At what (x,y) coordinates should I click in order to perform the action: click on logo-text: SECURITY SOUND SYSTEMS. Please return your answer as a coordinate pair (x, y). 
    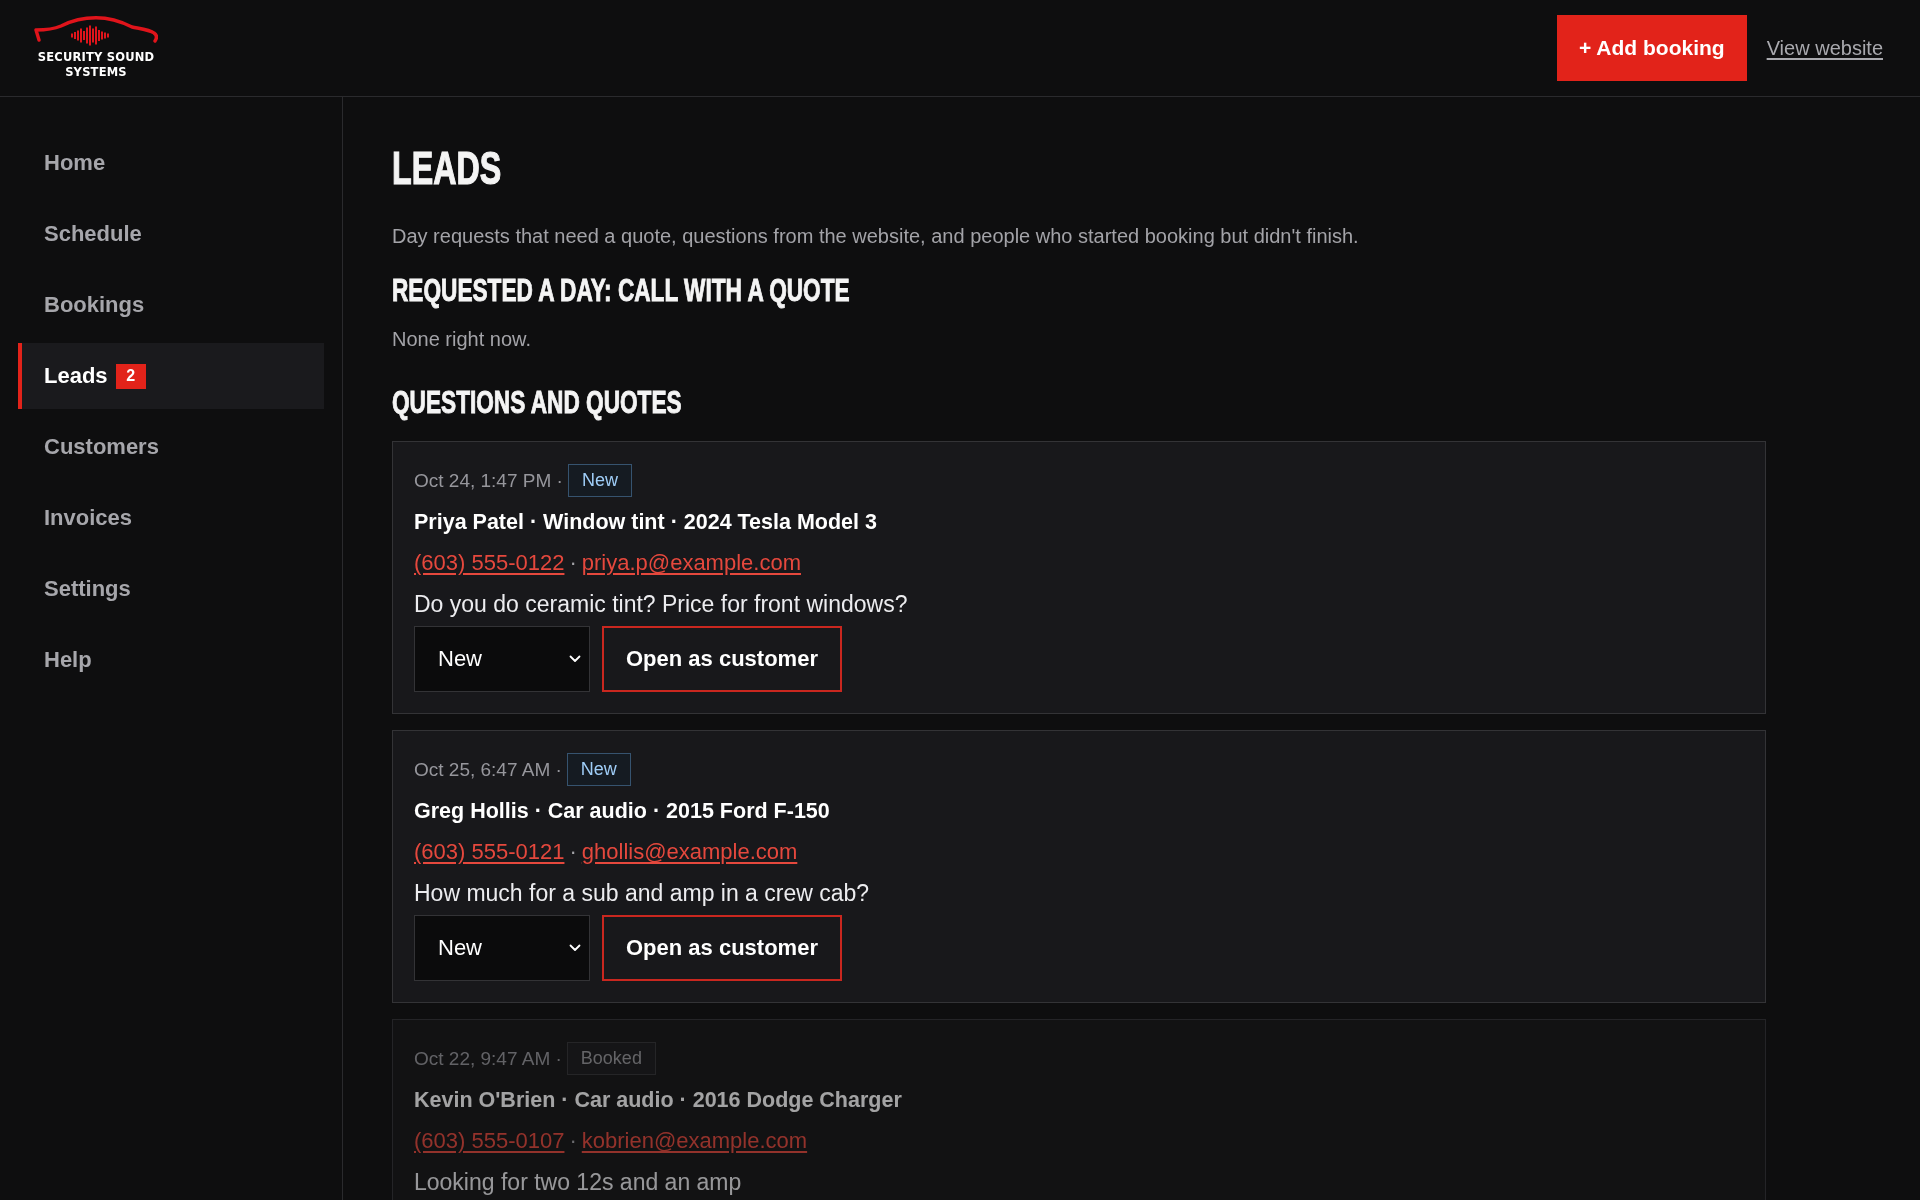
    Looking at the image, I should click on (96, 65).